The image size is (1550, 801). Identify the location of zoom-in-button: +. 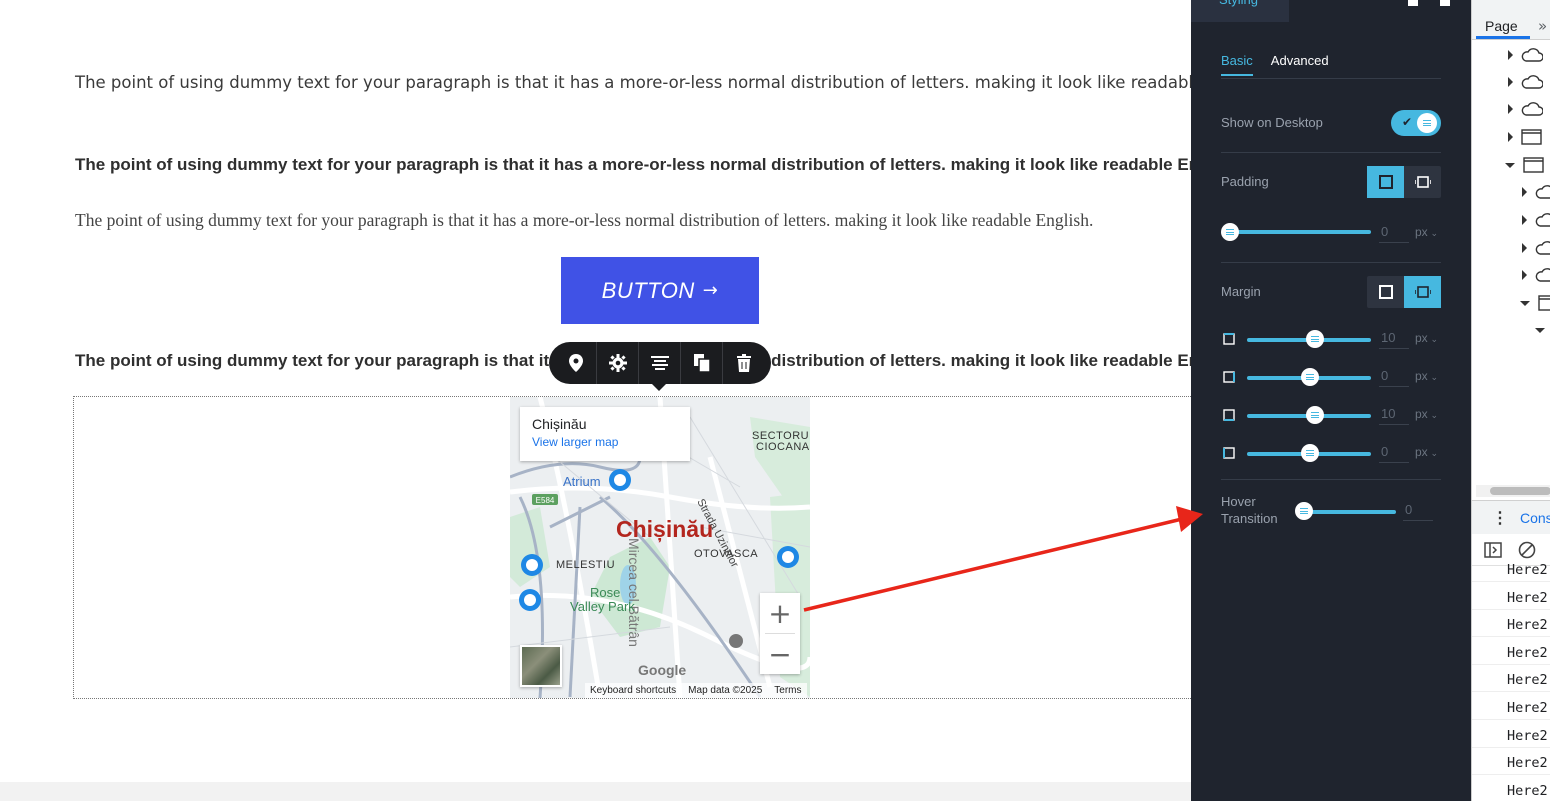
(780, 613).